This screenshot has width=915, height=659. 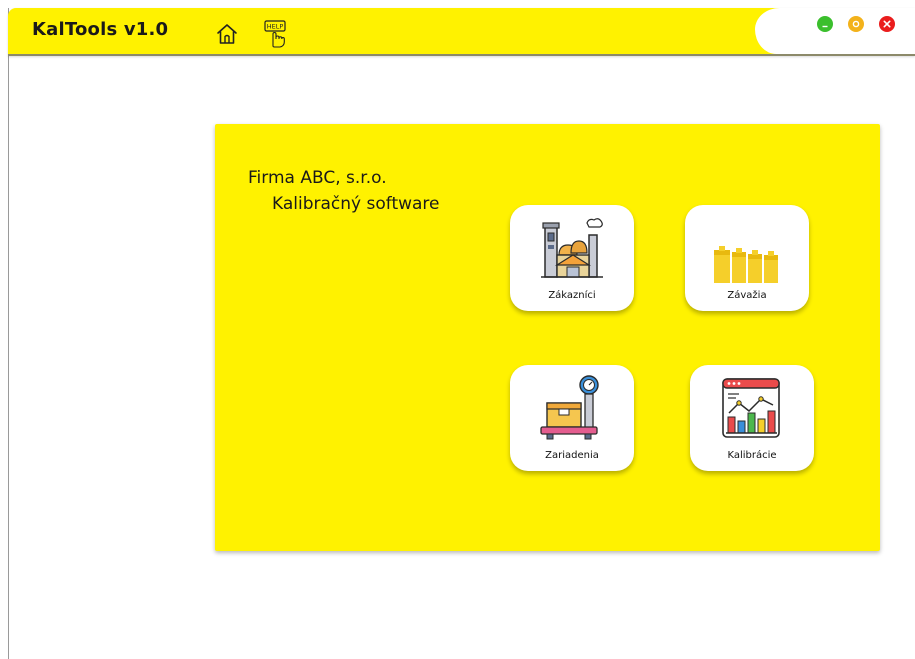 What do you see at coordinates (8, 333) in the screenshot?
I see `window-left-border` at bounding box center [8, 333].